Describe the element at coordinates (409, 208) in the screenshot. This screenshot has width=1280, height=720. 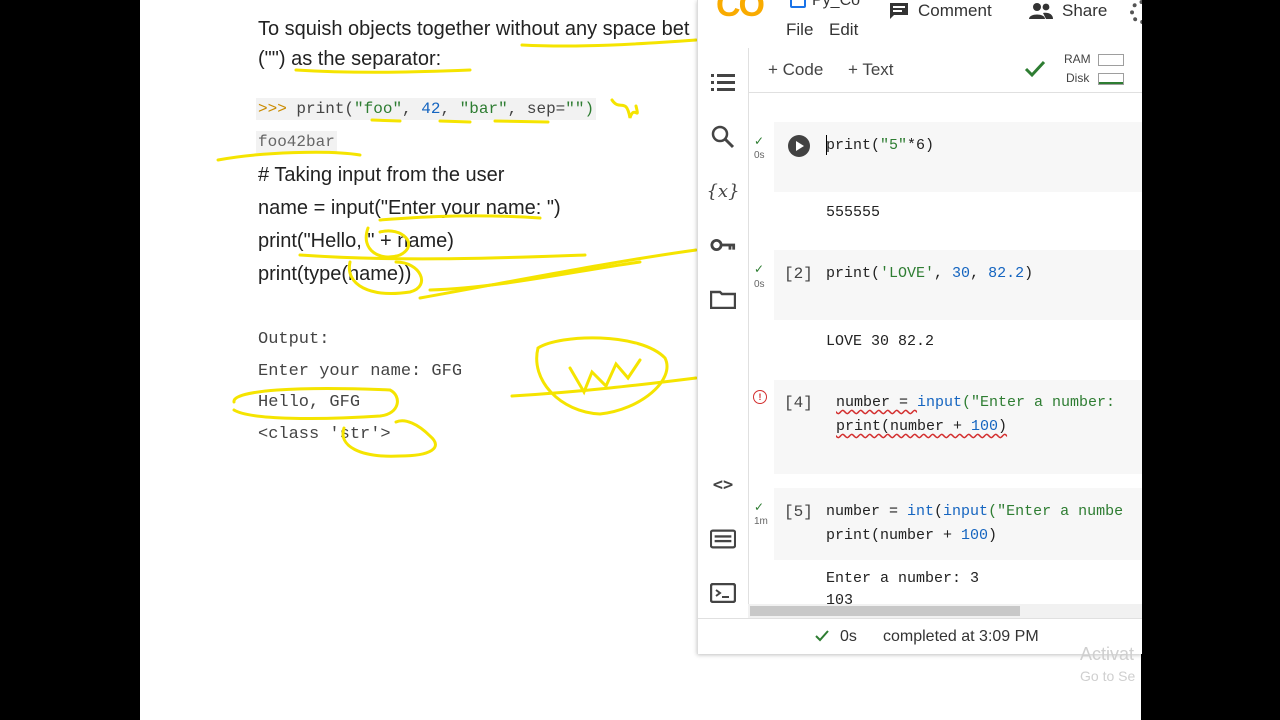
I see `code-line-2: name = input("Enter your name: ")` at that location.